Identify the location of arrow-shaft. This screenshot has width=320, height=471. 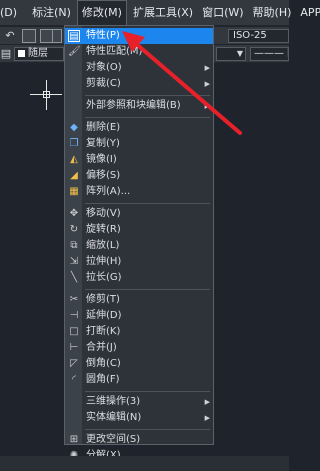
(187, 87).